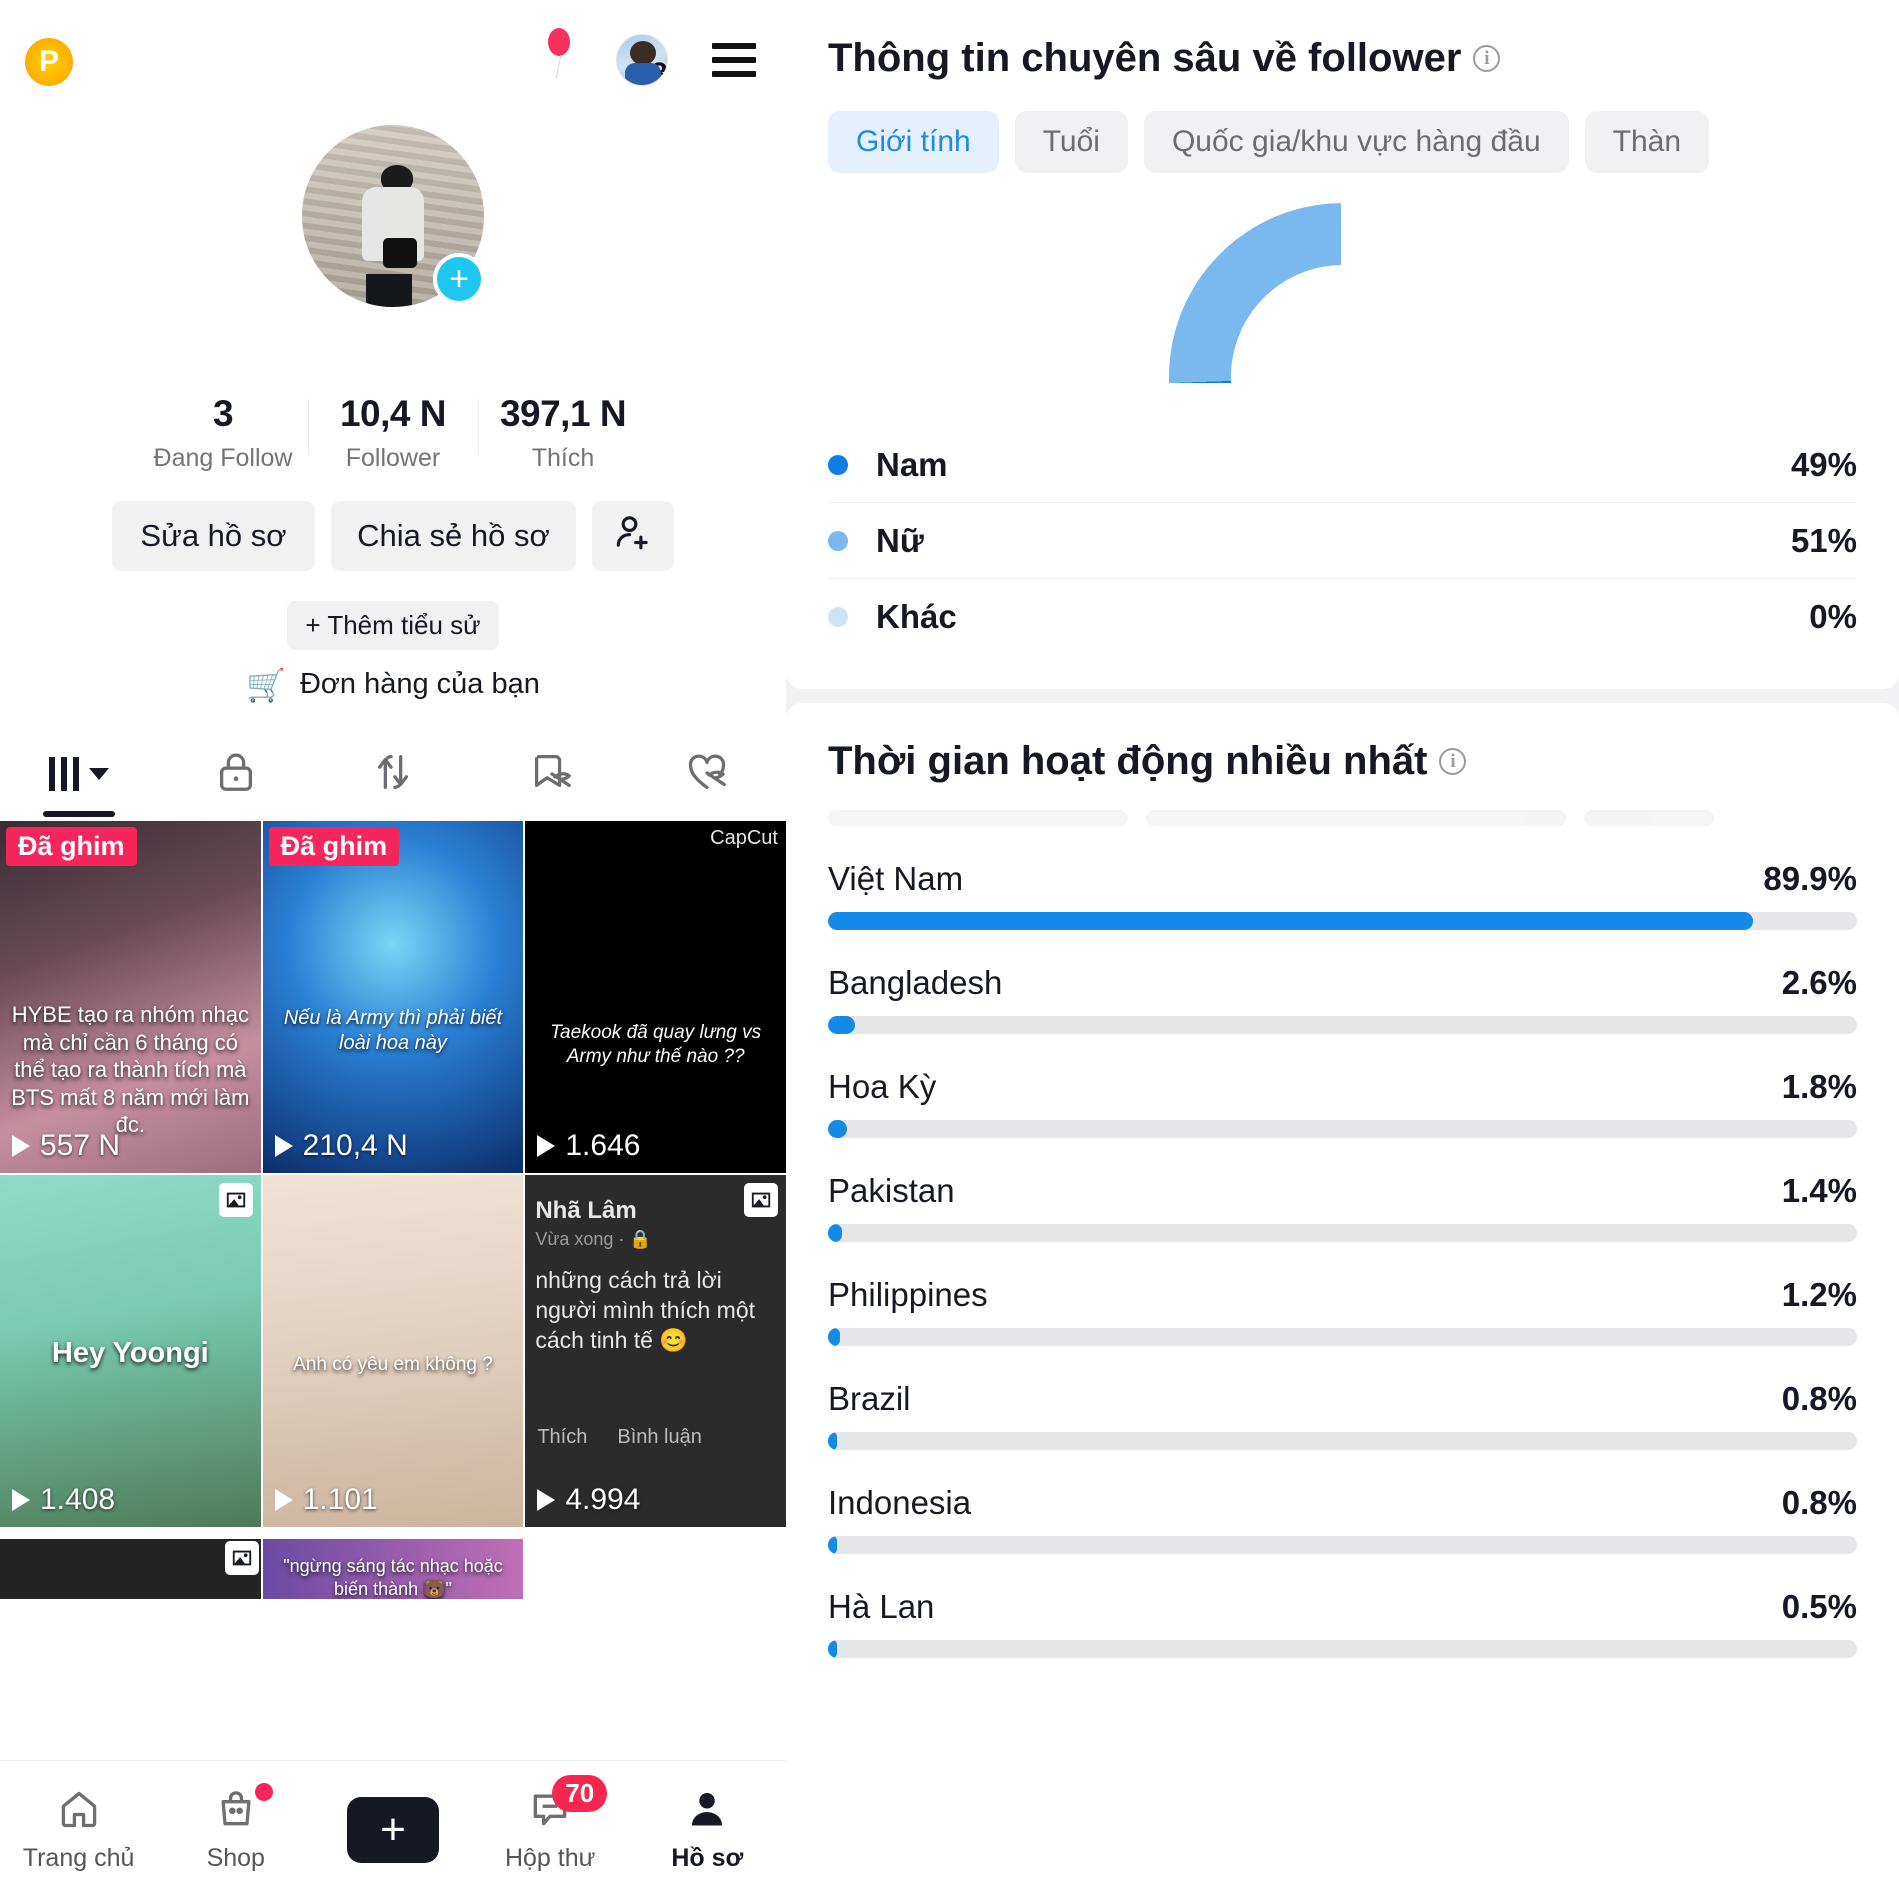  Describe the element at coordinates (459, 279) in the screenshot. I see `add-story-button: +` at that location.